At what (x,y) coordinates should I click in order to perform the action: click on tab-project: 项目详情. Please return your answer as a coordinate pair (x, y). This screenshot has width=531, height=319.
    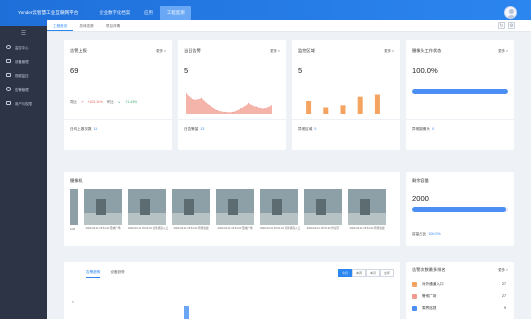
    Looking at the image, I should click on (113, 26).